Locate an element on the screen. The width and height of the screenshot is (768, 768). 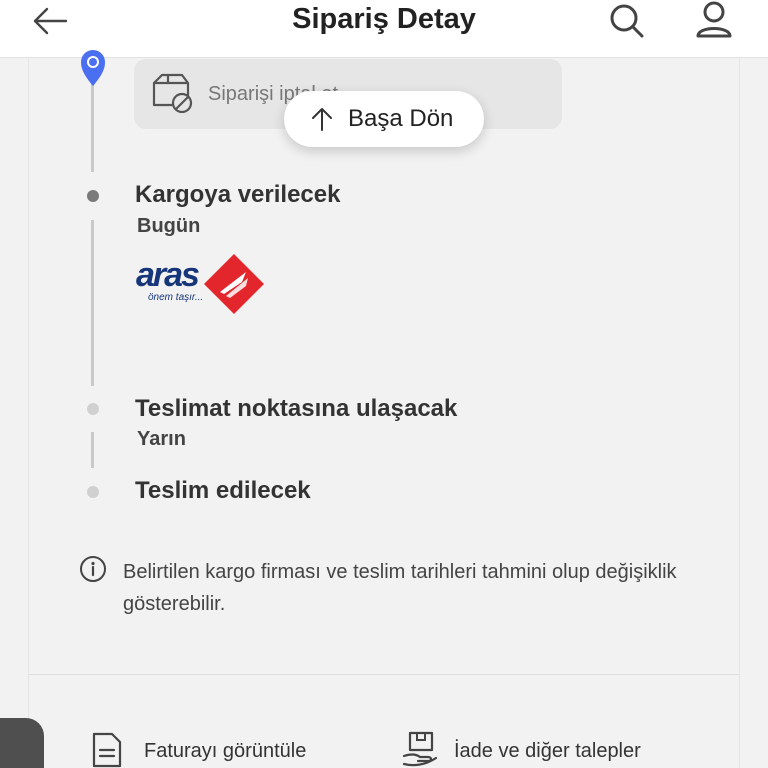
return-requests-label: İade ve diğer talepler is located at coordinates (547, 751).